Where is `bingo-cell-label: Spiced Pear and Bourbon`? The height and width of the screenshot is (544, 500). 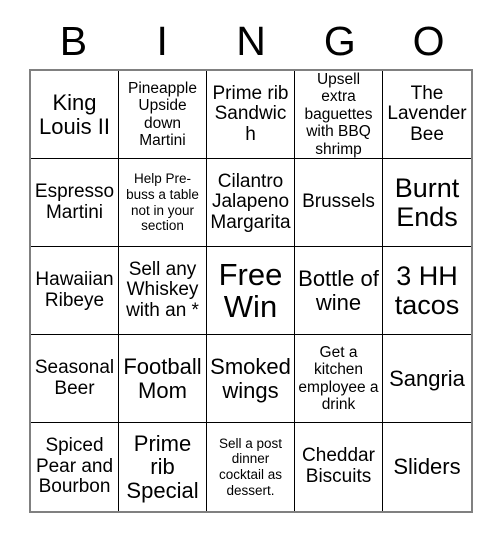 bingo-cell-label: Spiced Pear and Bourbon is located at coordinates (74, 466).